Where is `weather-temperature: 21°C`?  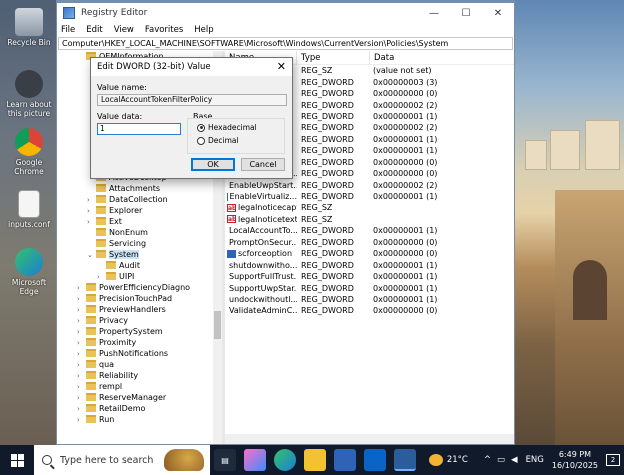
weather-temperature: 21°C is located at coordinates (457, 460).